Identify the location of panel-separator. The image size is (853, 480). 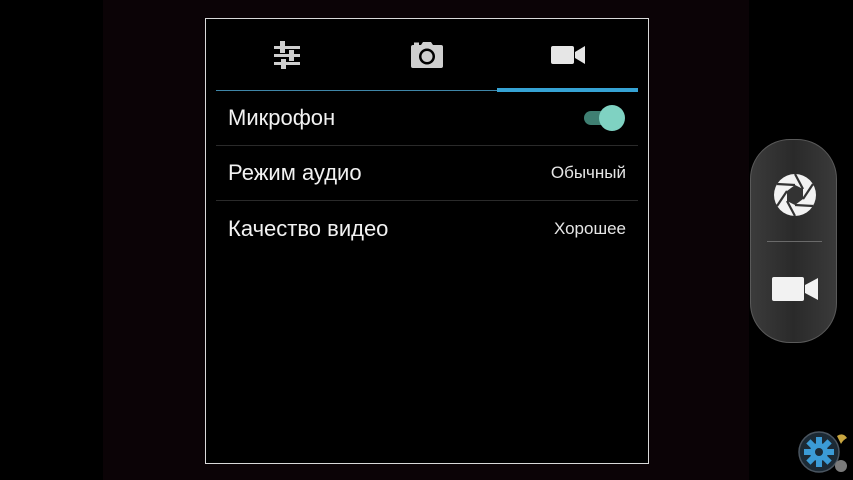
(794, 241).